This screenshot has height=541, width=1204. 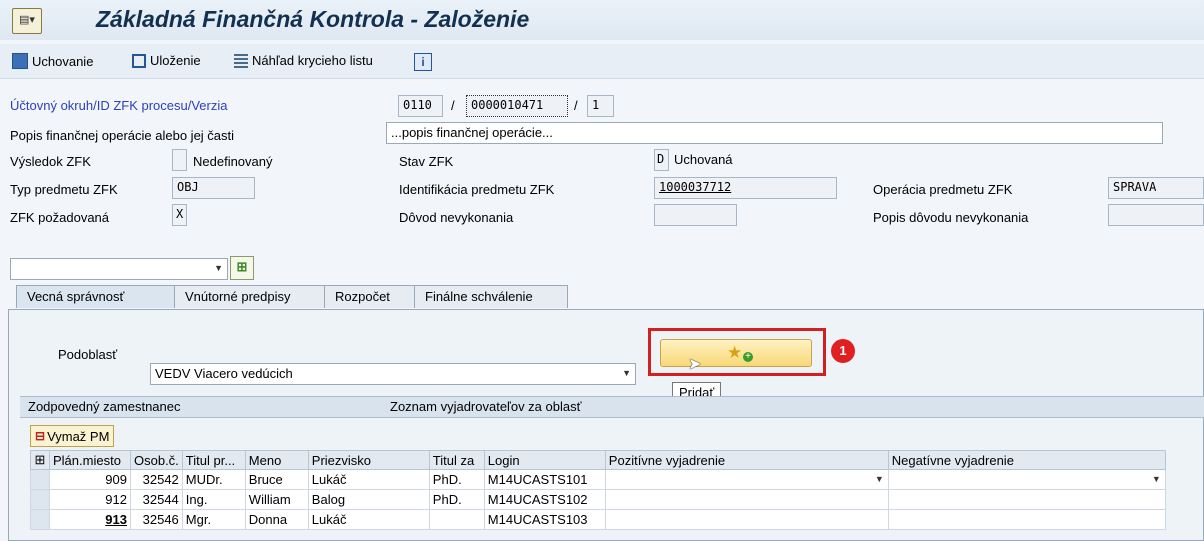 What do you see at coordinates (276, 479) in the screenshot?
I see `cell: Bruce` at bounding box center [276, 479].